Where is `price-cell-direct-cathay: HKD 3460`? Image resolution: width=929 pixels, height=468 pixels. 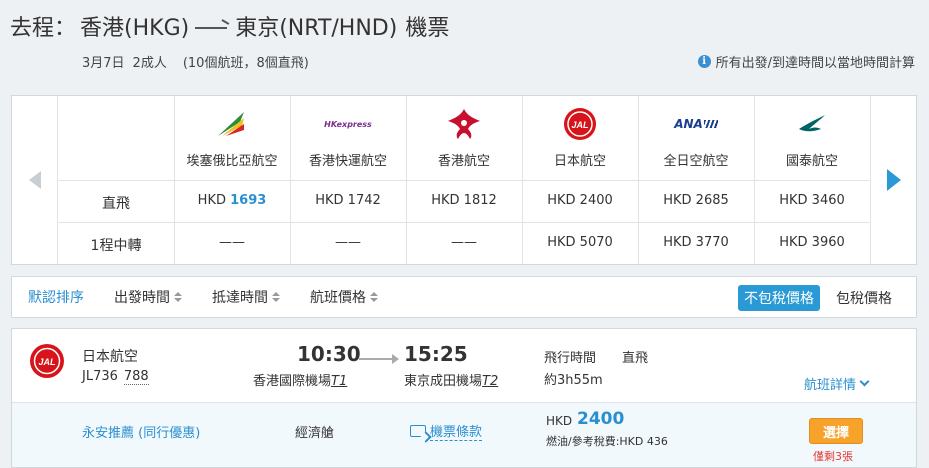
price-cell-direct-cathay: HKD 3460 is located at coordinates (812, 200).